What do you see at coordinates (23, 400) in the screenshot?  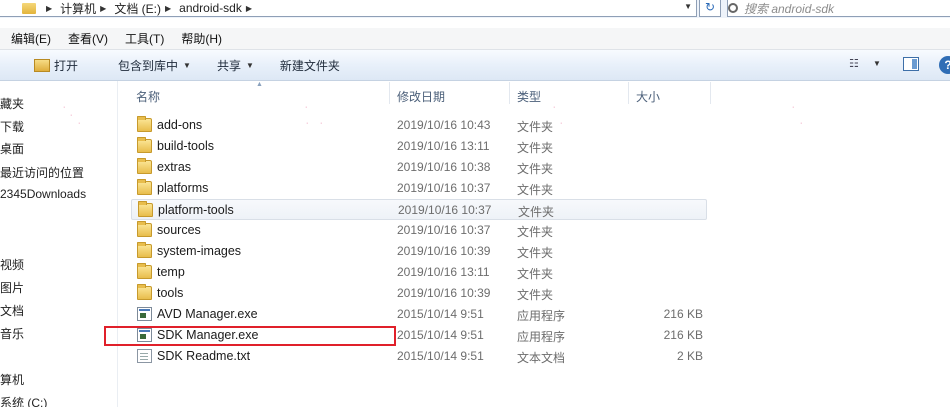 I see `nav-item-system-drive: 系统 (C:)` at bounding box center [23, 400].